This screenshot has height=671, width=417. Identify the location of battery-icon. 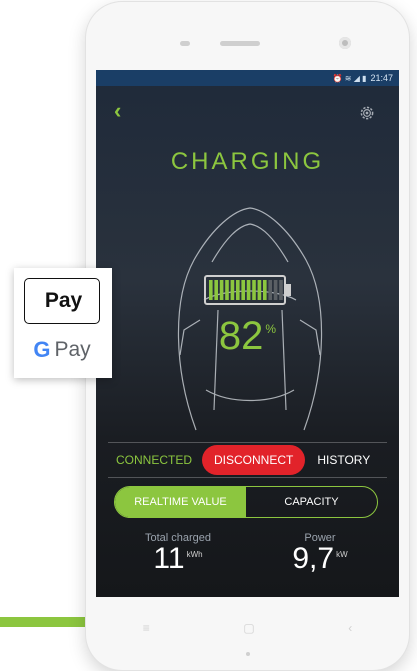
(247, 290).